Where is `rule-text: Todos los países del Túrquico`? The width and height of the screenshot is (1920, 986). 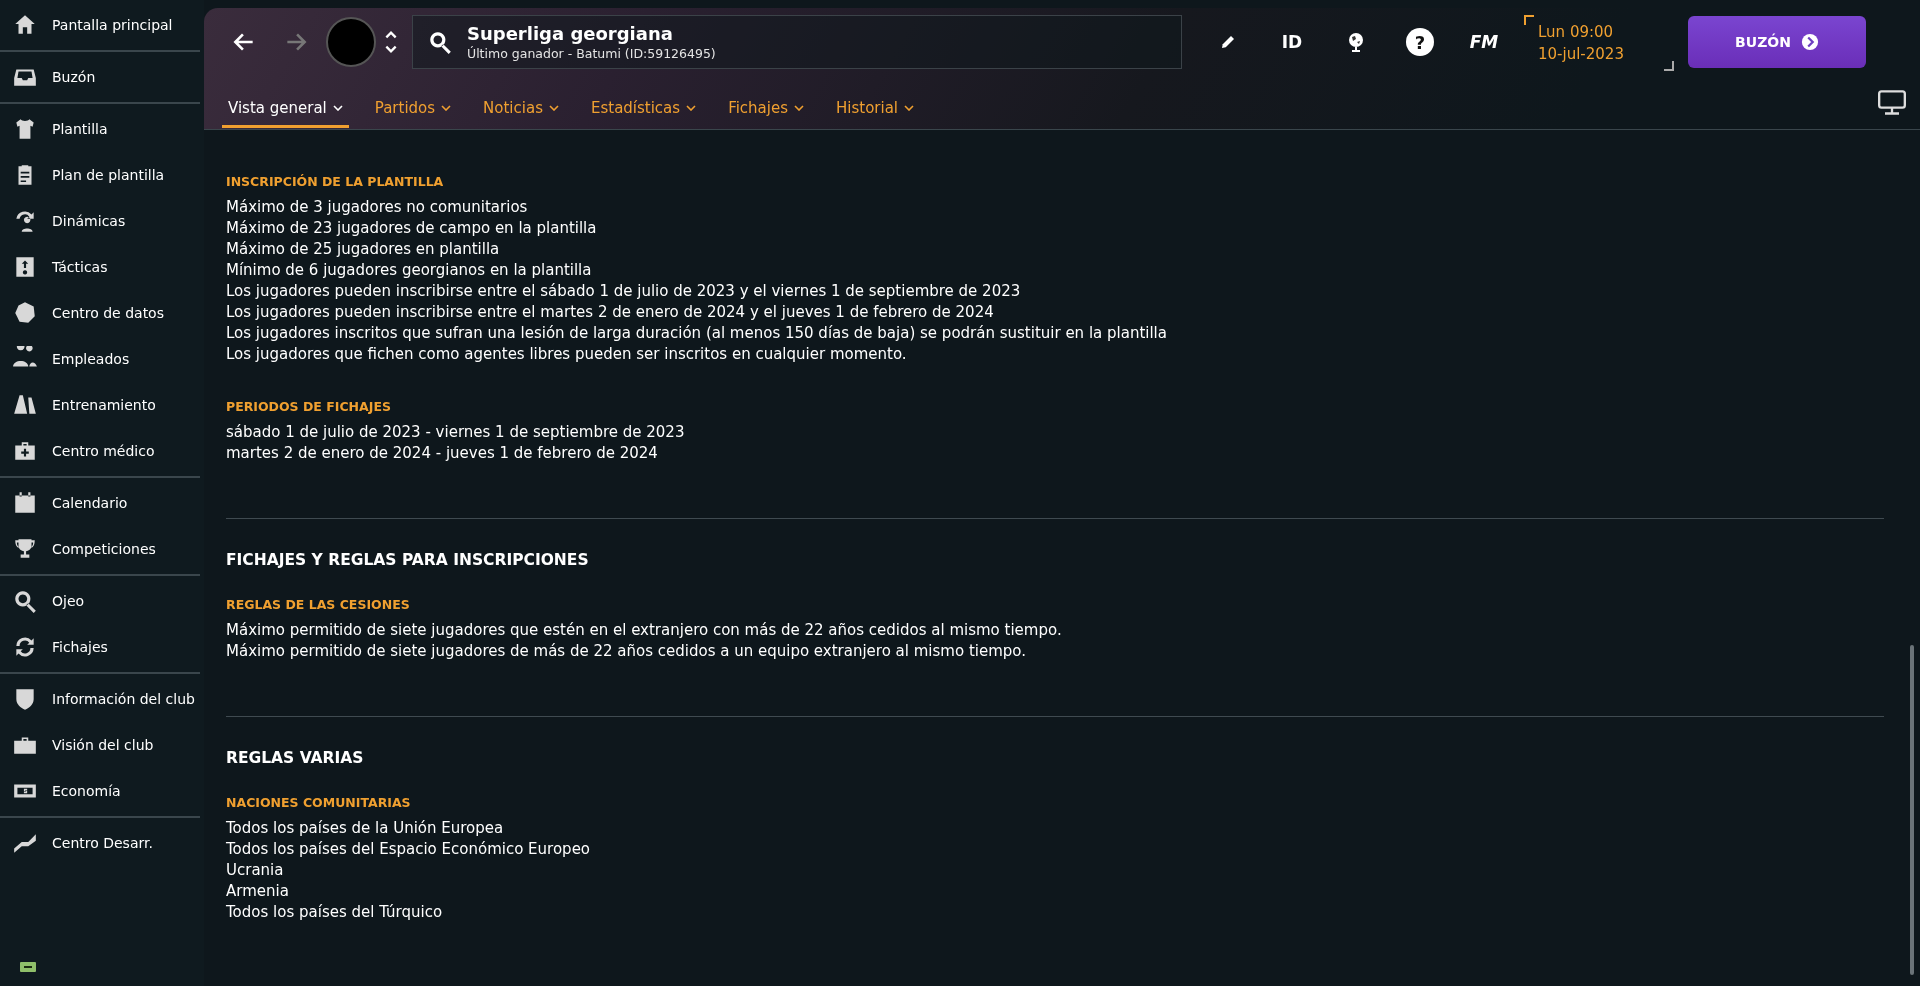
rule-text: Todos los países del Túrquico is located at coordinates (335, 912).